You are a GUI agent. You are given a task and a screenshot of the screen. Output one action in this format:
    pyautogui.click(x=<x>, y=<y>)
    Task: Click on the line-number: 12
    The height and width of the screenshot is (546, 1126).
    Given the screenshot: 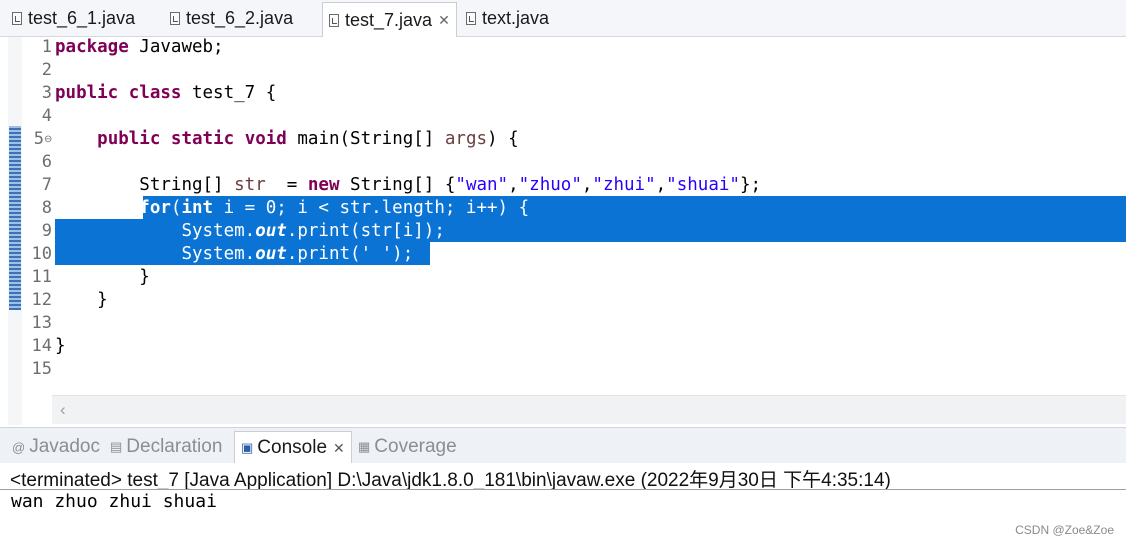 What is the action you would take?
    pyautogui.click(x=41, y=300)
    